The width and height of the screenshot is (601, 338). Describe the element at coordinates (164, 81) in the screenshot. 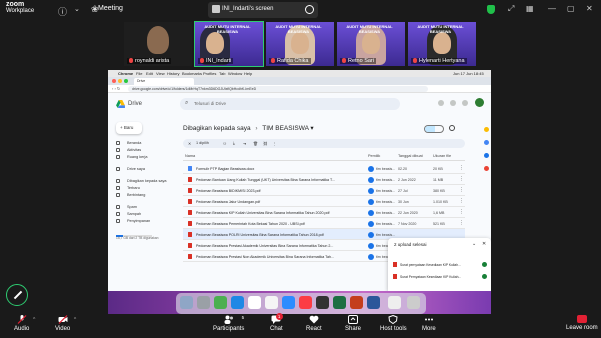

I see `browser-tab-drive: Drive` at that location.